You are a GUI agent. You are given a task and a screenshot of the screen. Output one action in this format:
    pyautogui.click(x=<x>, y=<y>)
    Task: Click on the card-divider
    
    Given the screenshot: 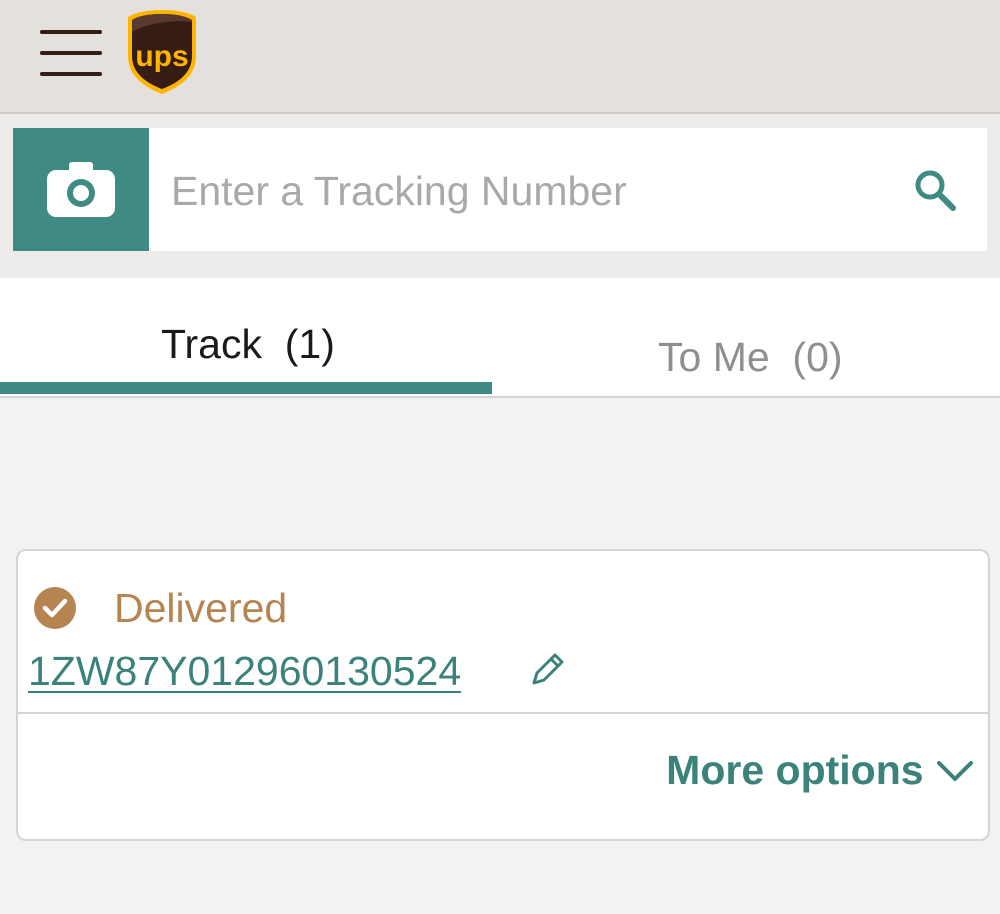 What is the action you would take?
    pyautogui.click(x=503, y=713)
    